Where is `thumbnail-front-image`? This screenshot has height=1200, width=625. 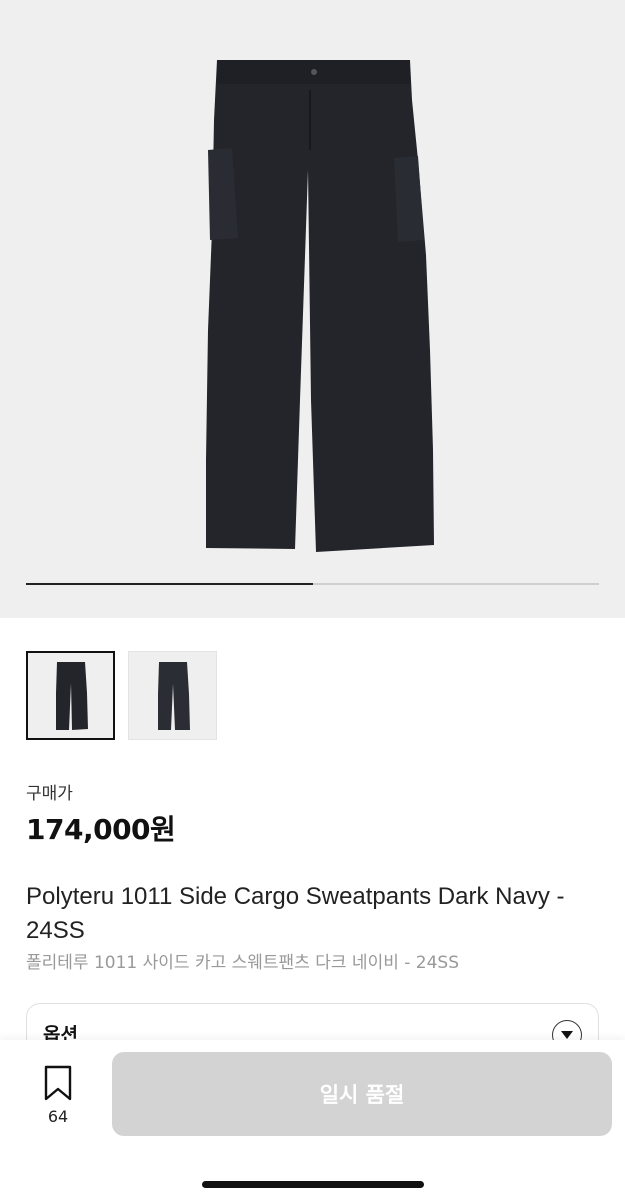
thumbnail-front-image is located at coordinates (72, 696).